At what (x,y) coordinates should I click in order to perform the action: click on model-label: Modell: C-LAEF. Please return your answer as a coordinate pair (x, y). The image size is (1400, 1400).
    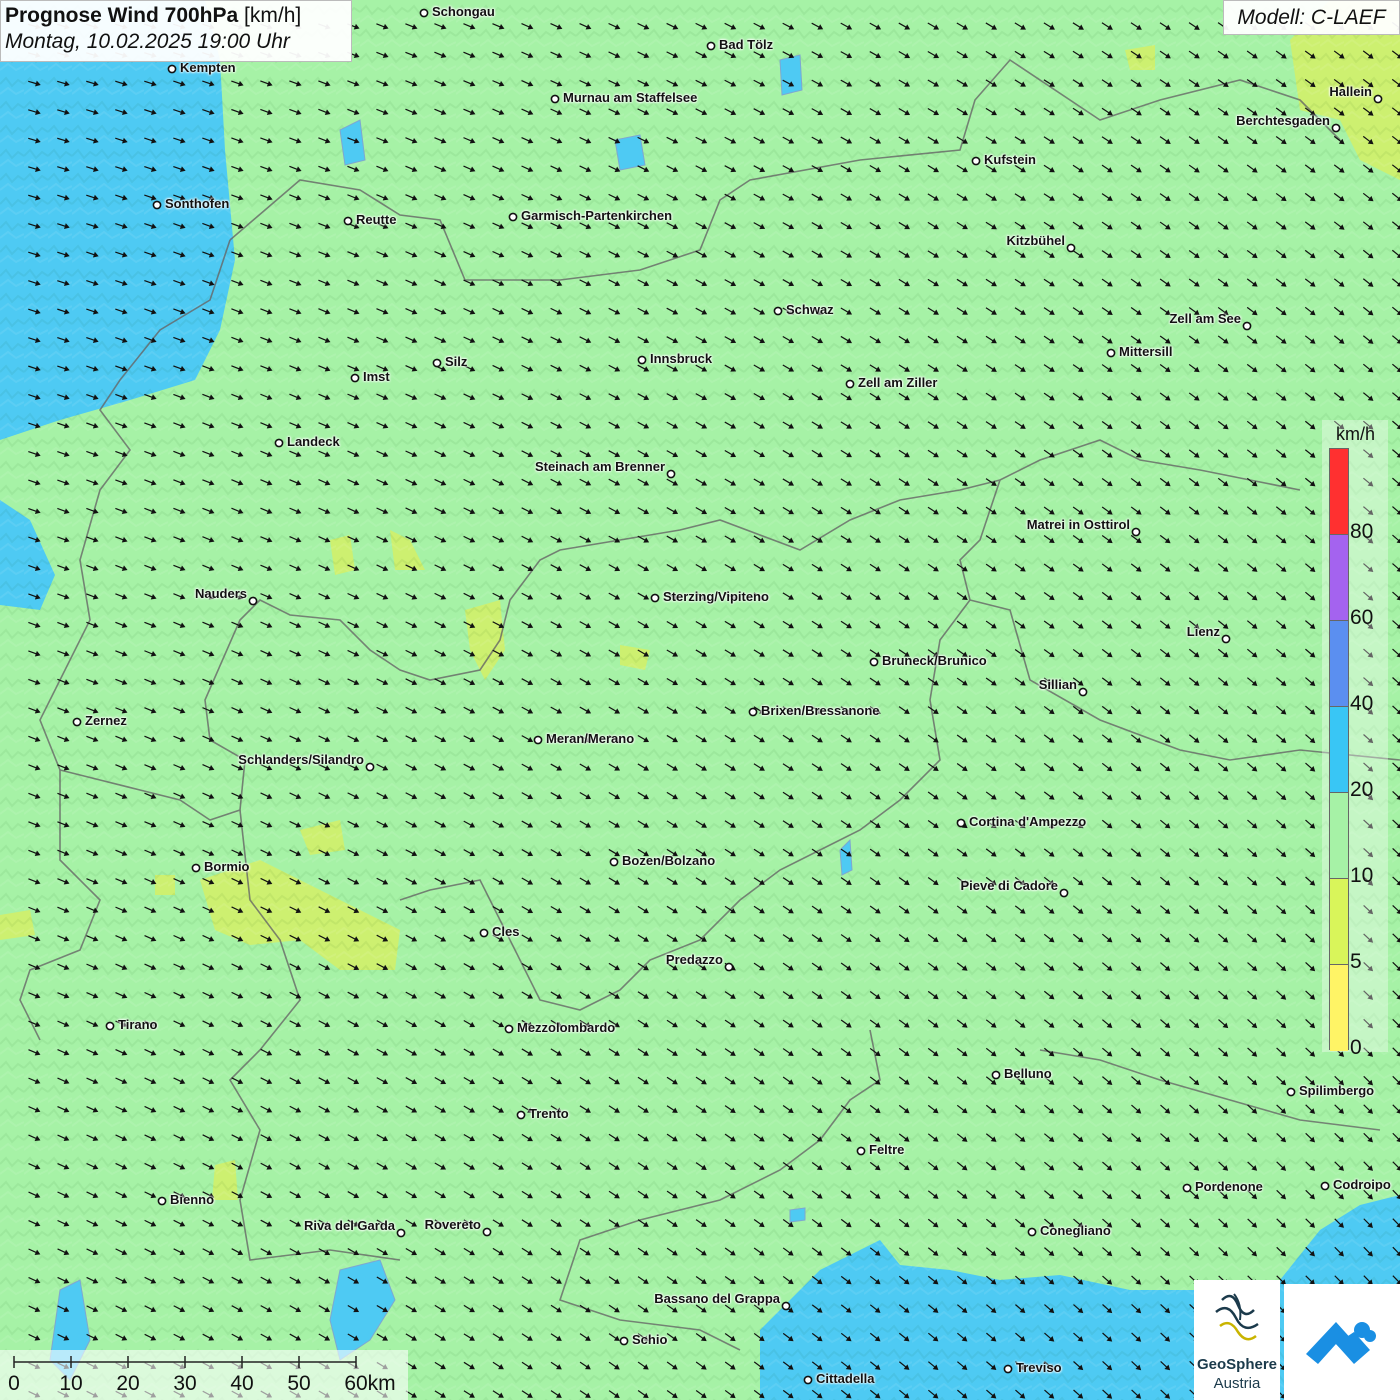
    Looking at the image, I should click on (1311, 17).